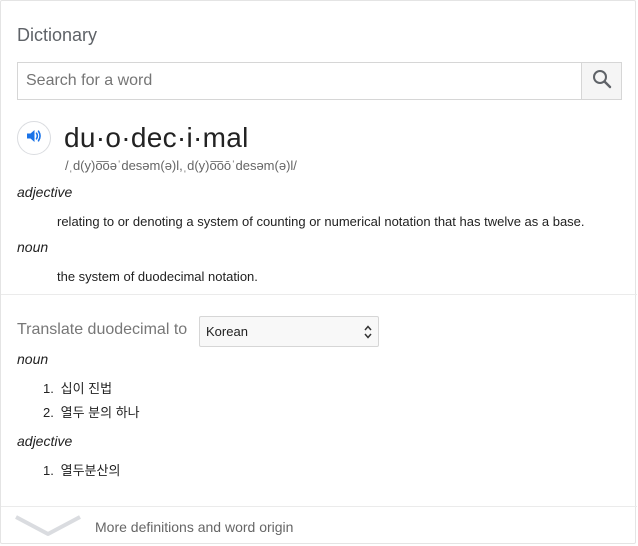 This screenshot has width=638, height=546. What do you see at coordinates (289, 331) in the screenshot?
I see `language-select: Korean` at bounding box center [289, 331].